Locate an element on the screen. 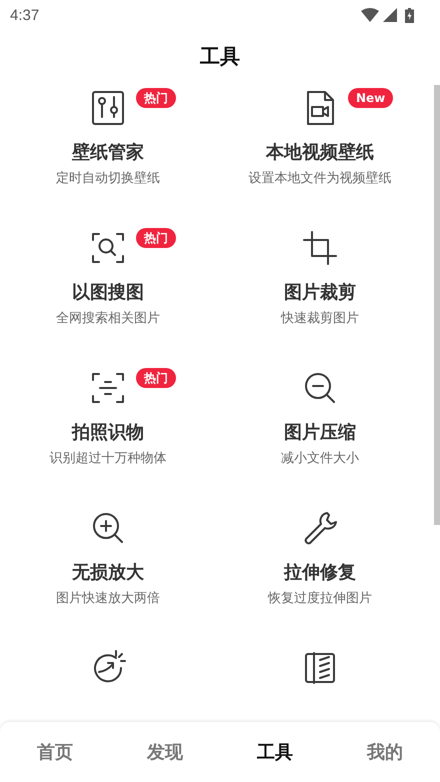 The width and height of the screenshot is (440, 782). tool-description: 恢复过度拉伸图片 is located at coordinates (320, 599).